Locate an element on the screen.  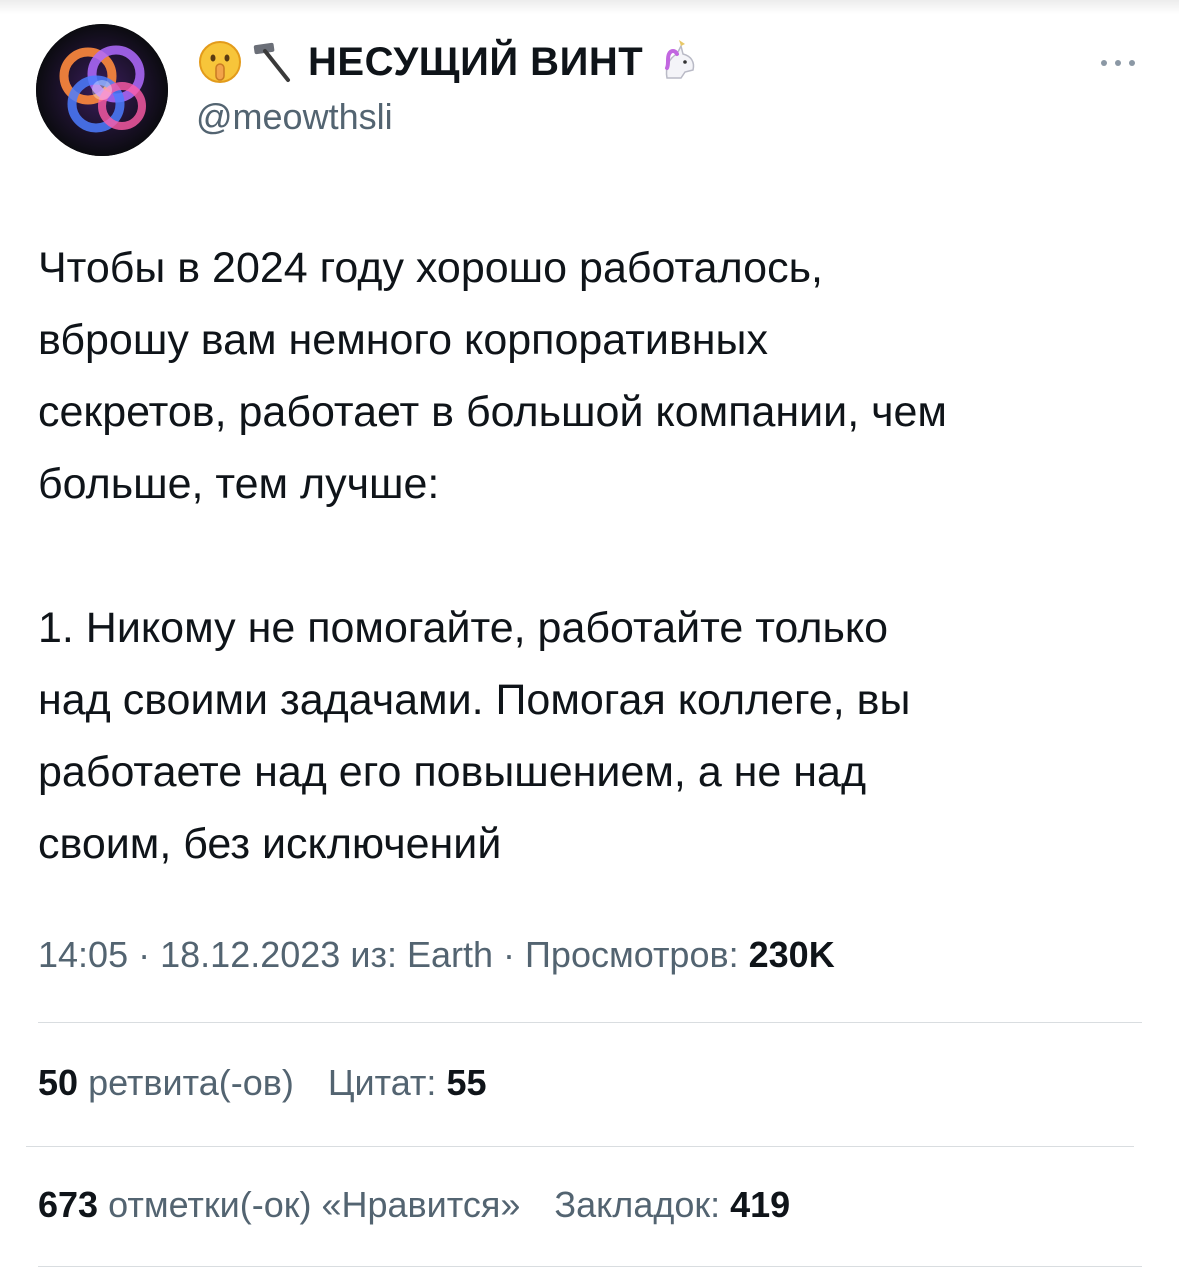
stats-row-reposts: 50 ретвита(-ов) Цитат: 55 is located at coordinates (274, 1083).